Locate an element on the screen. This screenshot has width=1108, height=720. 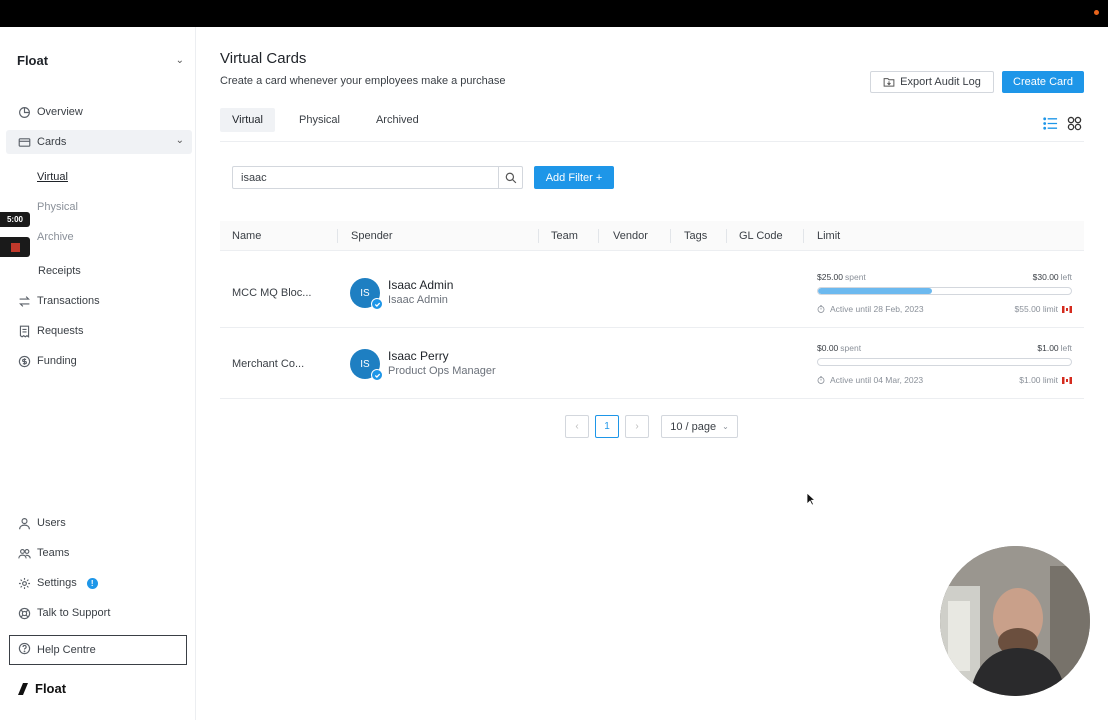
search-input is located at coordinates (365, 177).